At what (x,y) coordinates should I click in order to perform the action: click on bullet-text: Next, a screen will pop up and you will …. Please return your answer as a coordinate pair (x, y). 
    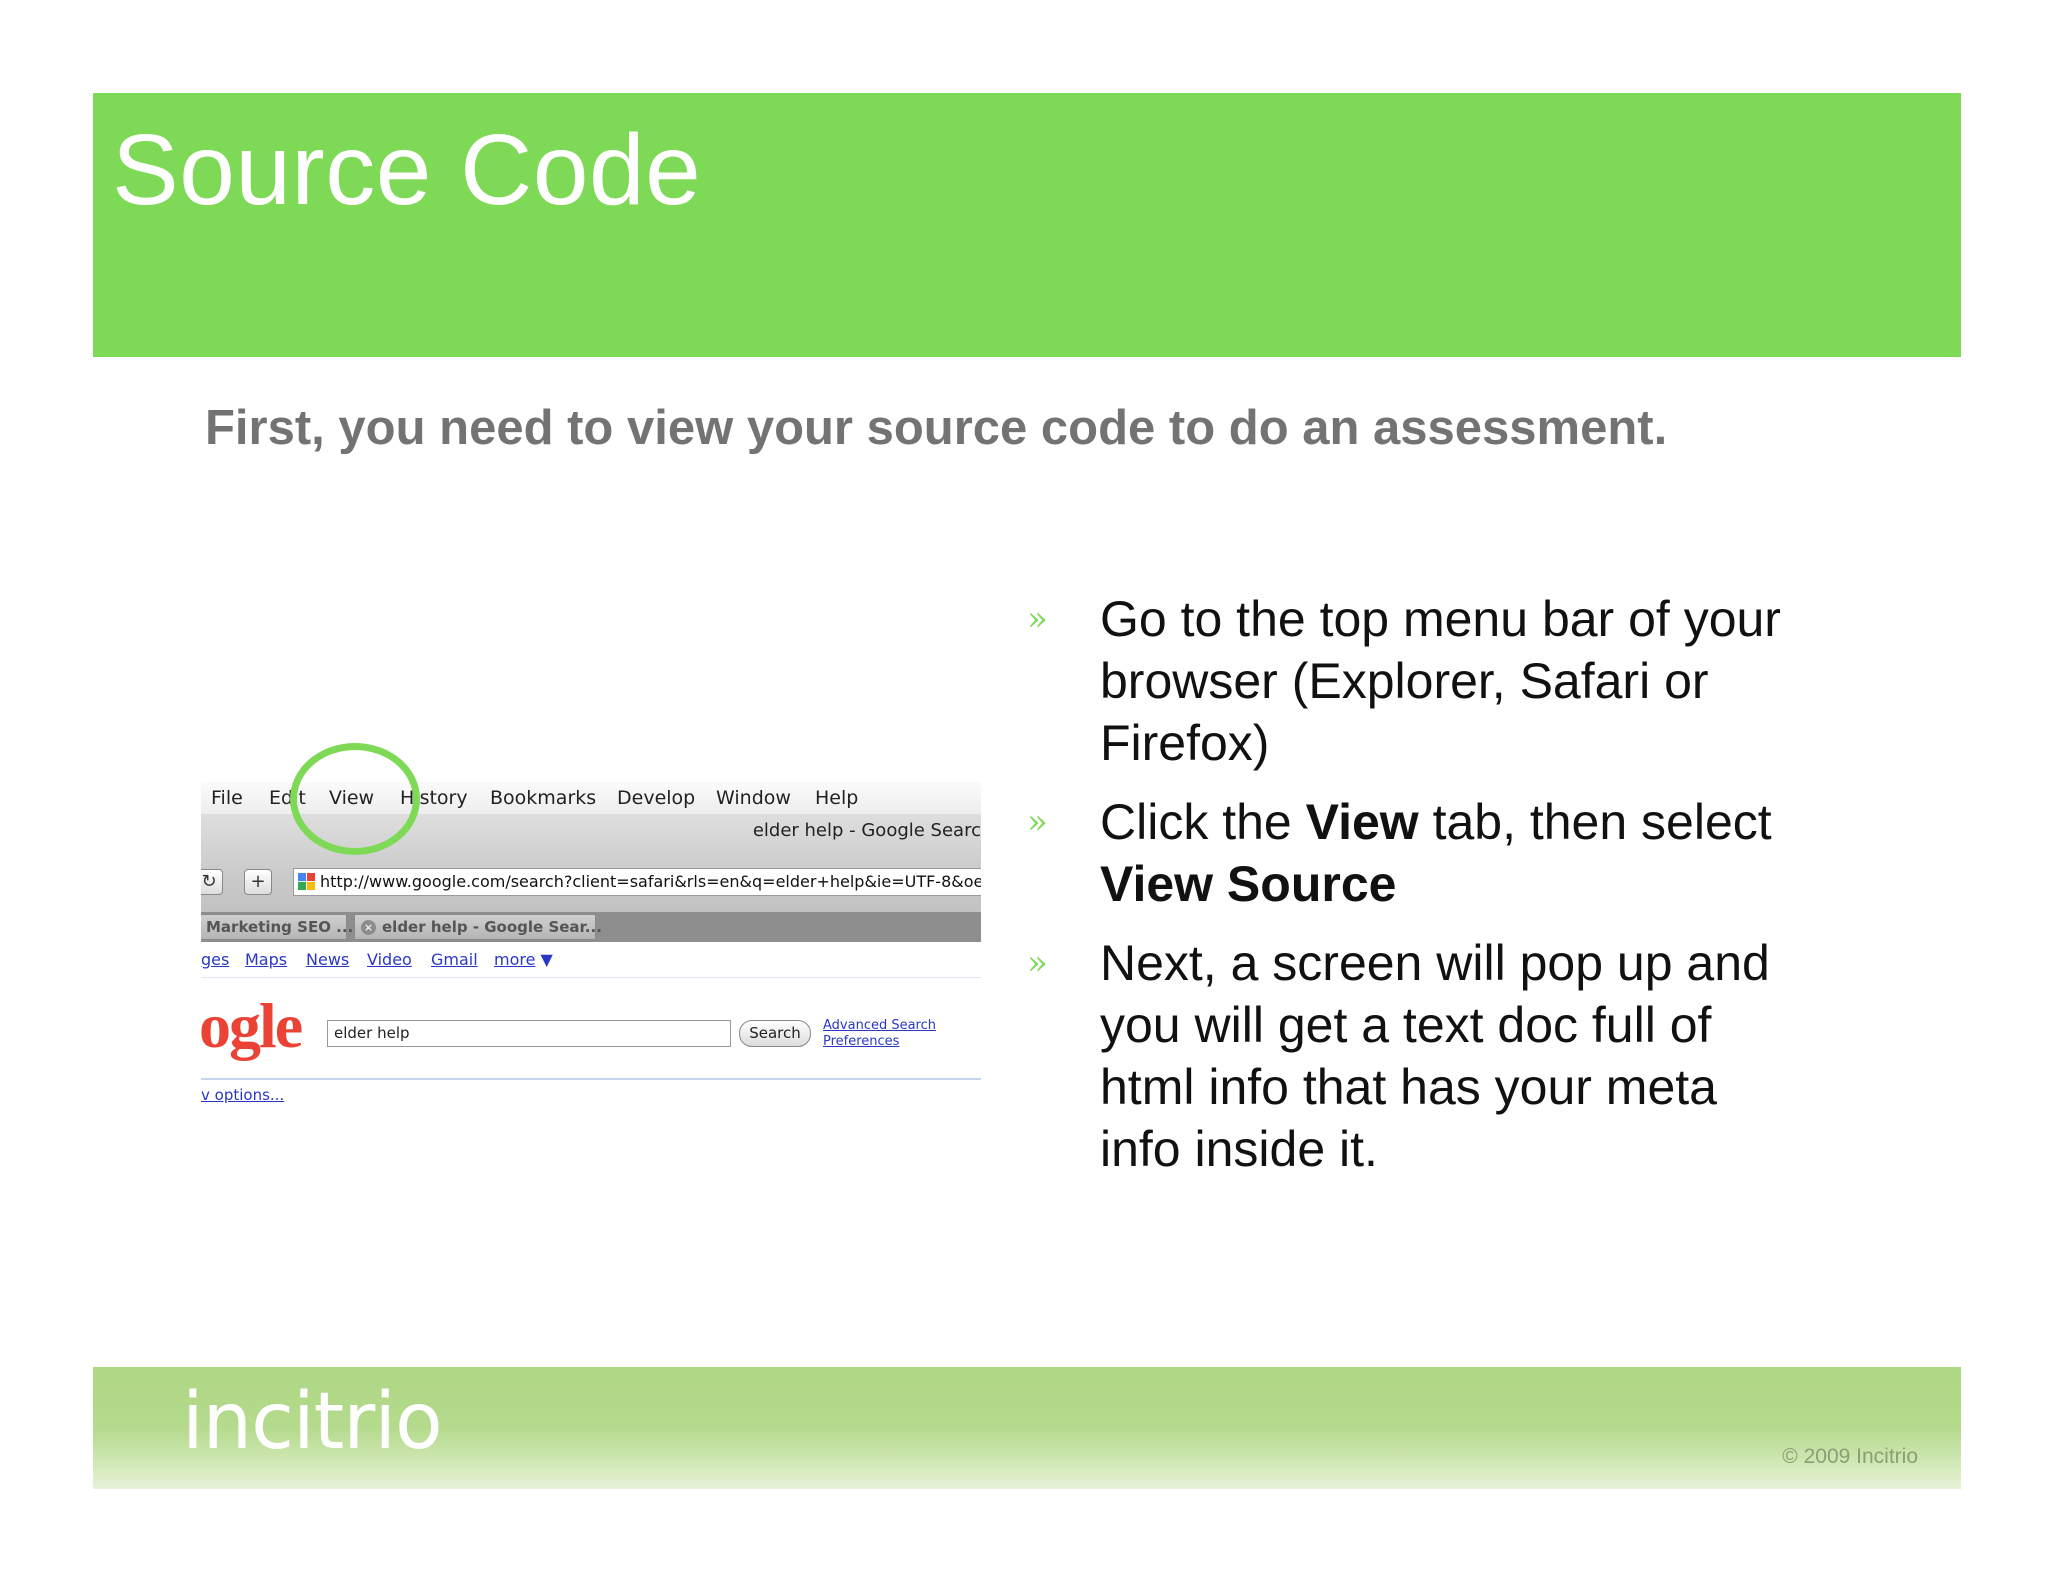
    Looking at the image, I should click on (1435, 1056).